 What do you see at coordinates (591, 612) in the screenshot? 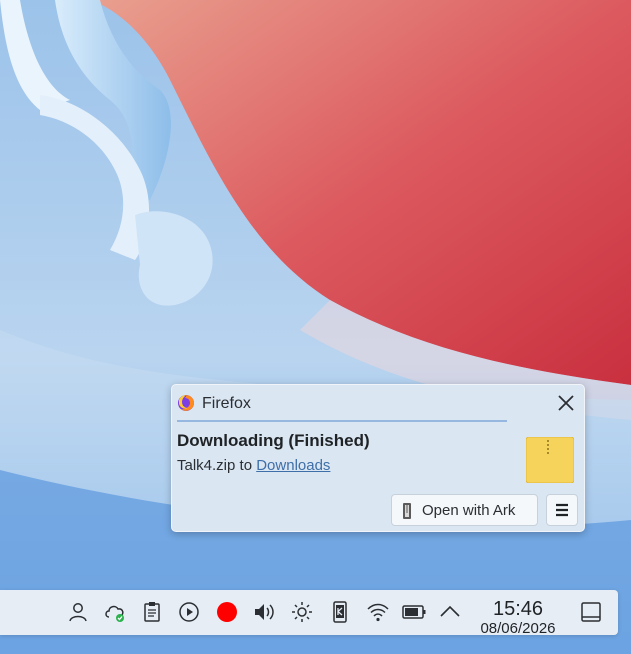
I see `show-desktop-icon` at bounding box center [591, 612].